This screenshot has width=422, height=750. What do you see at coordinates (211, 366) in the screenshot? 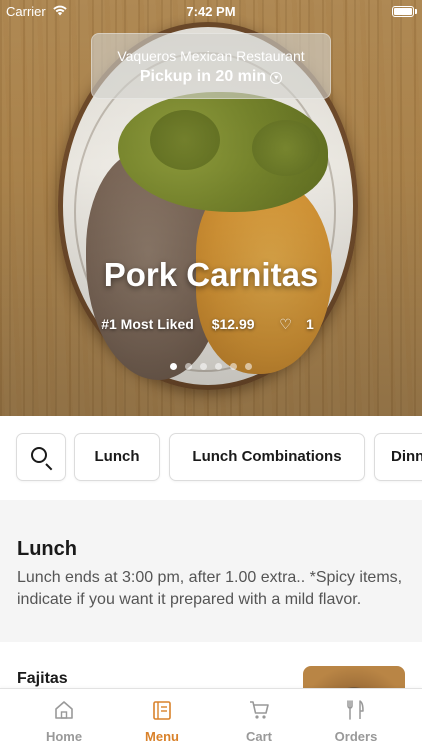
I see `carousel-dots` at bounding box center [211, 366].